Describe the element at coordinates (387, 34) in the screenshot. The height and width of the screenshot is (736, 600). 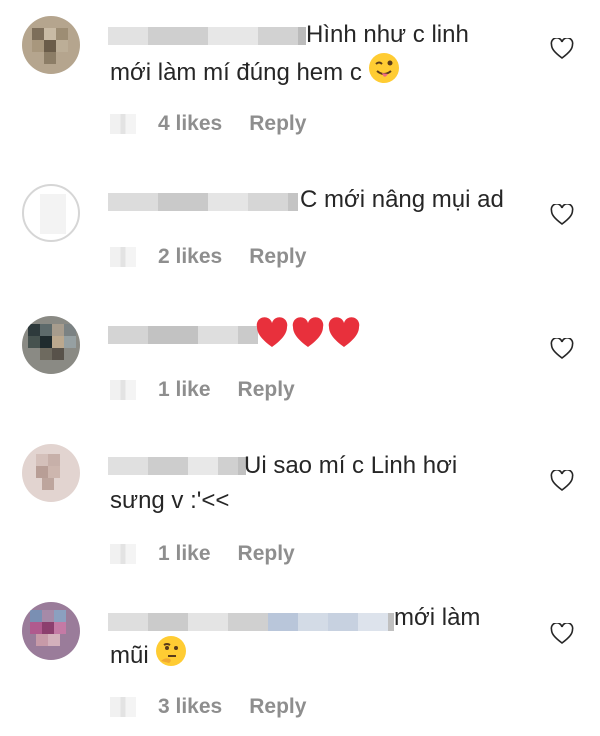
I see `comment-text: Hình như c linh` at that location.